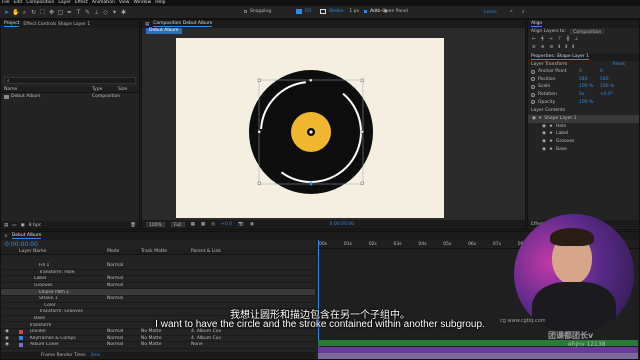 This screenshot has width=640, height=360. What do you see at coordinates (226, 224) in the screenshot?
I see `exposure-value: +0.0` at bounding box center [226, 224].